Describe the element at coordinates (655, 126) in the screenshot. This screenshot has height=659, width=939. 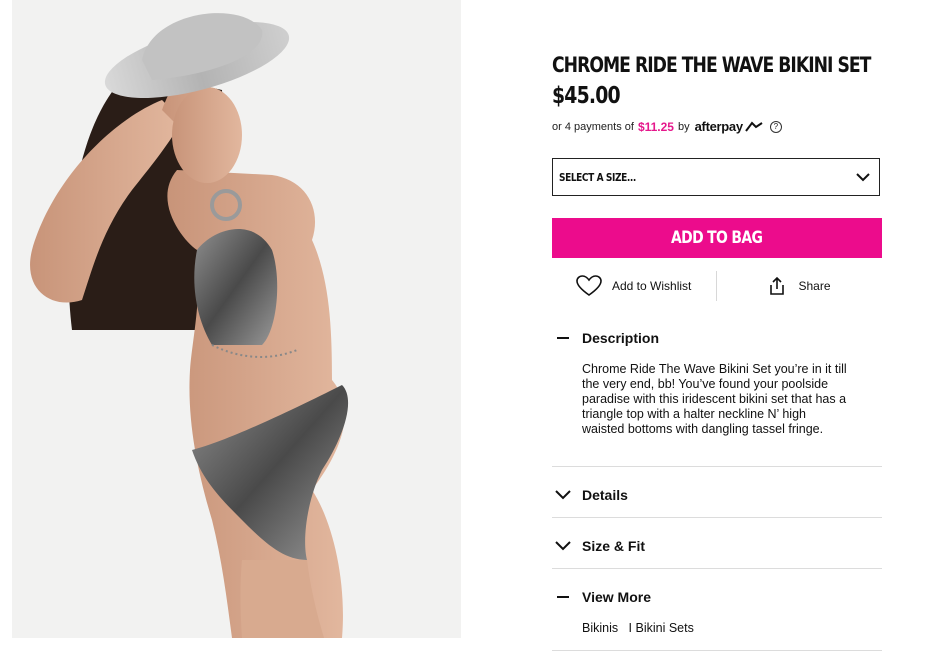
I see `afterpay-amount: $11.25` at that location.